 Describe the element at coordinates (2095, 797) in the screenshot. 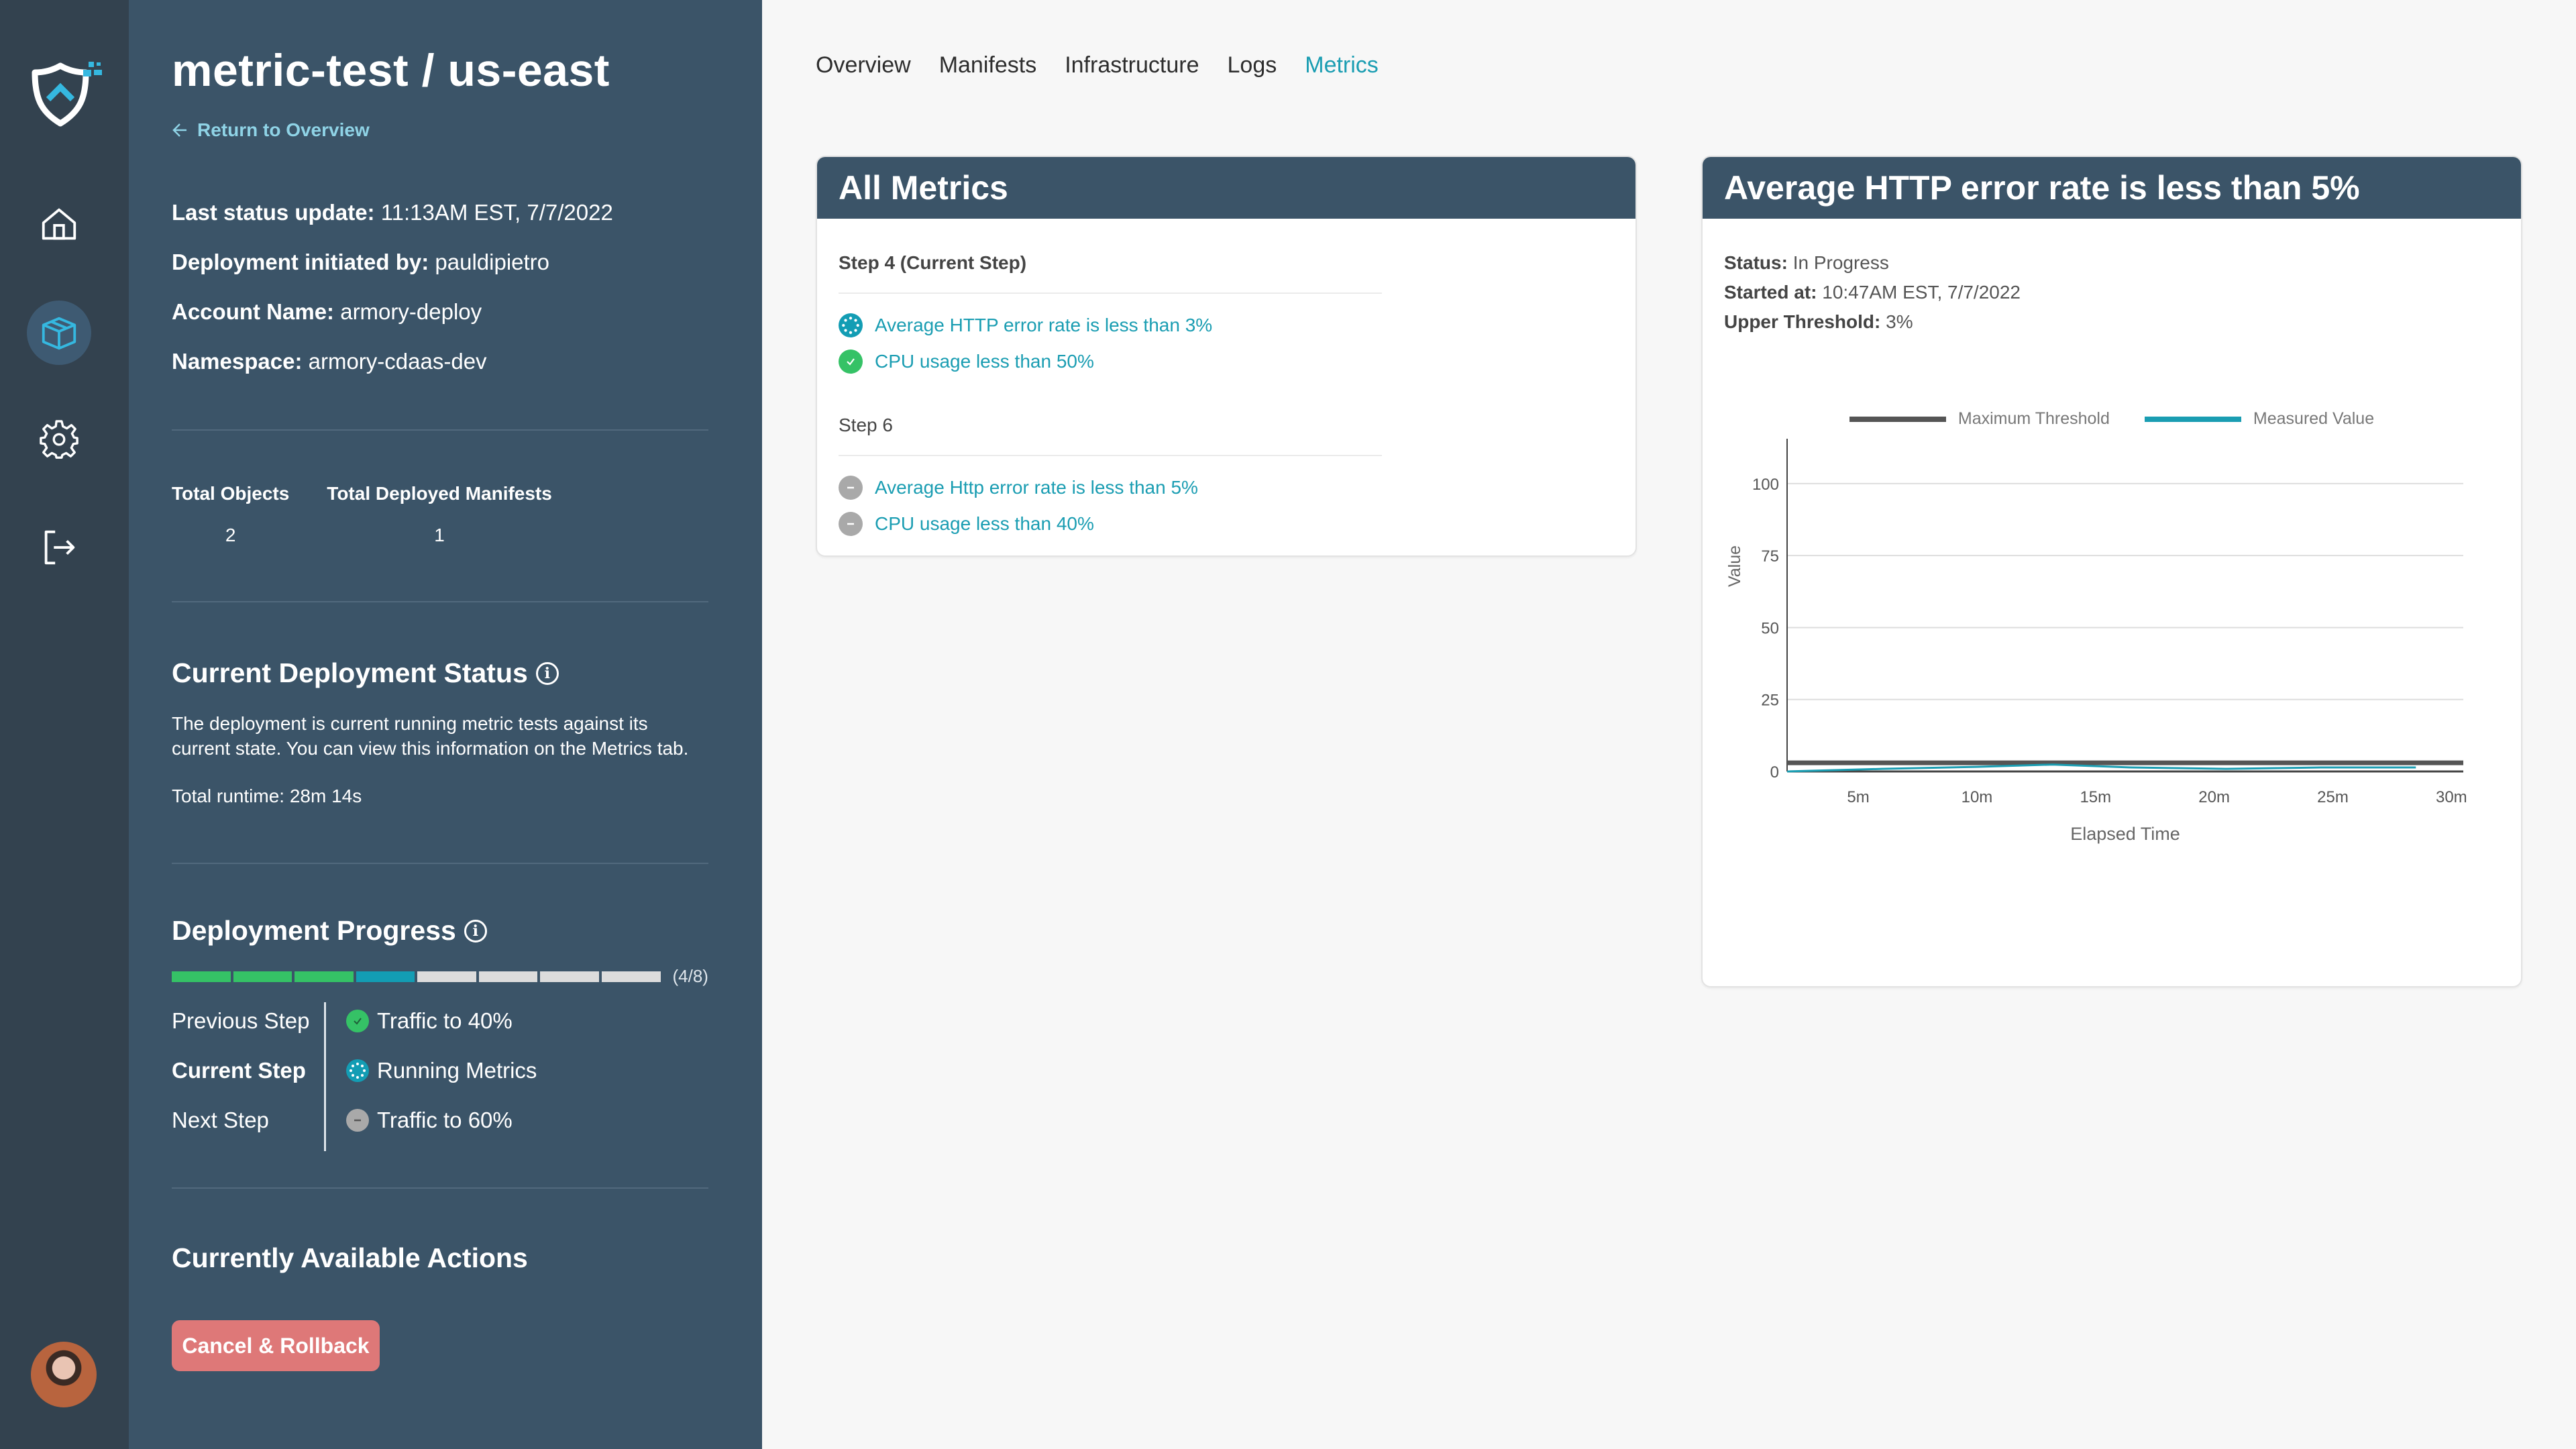

I see `x-tick-label: 15m` at that location.